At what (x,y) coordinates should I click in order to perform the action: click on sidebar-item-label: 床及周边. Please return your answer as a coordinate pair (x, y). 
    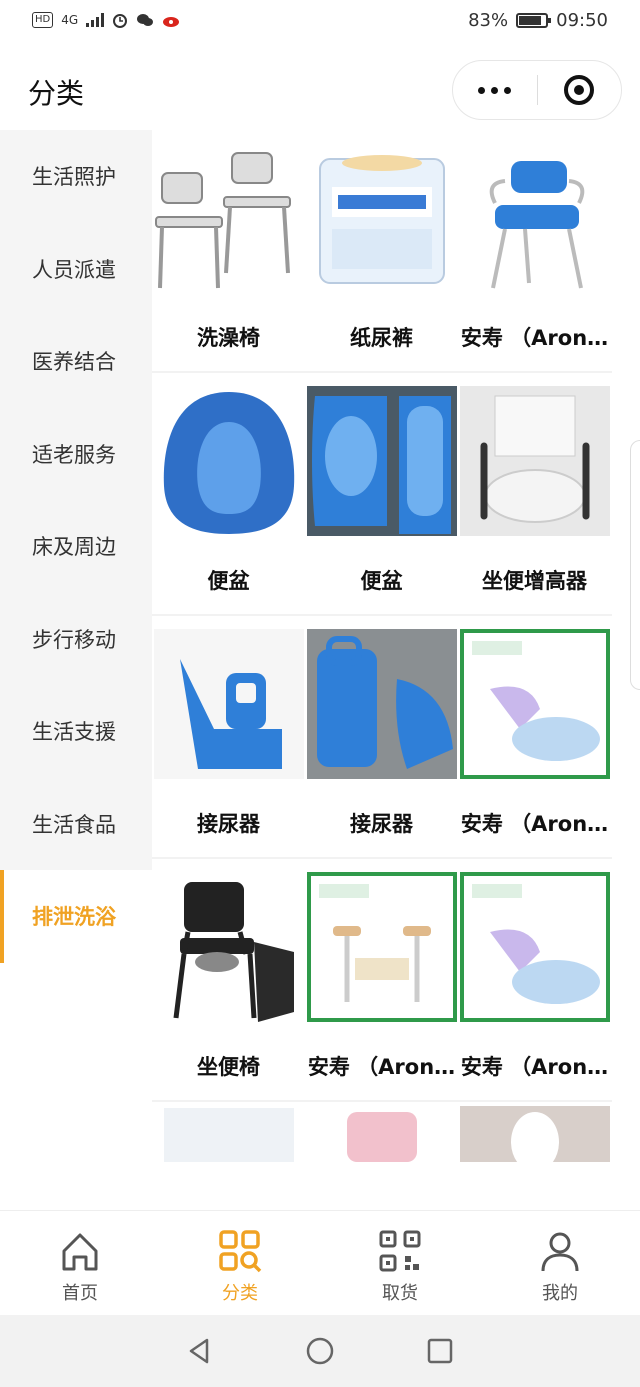
    Looking at the image, I should click on (74, 547).